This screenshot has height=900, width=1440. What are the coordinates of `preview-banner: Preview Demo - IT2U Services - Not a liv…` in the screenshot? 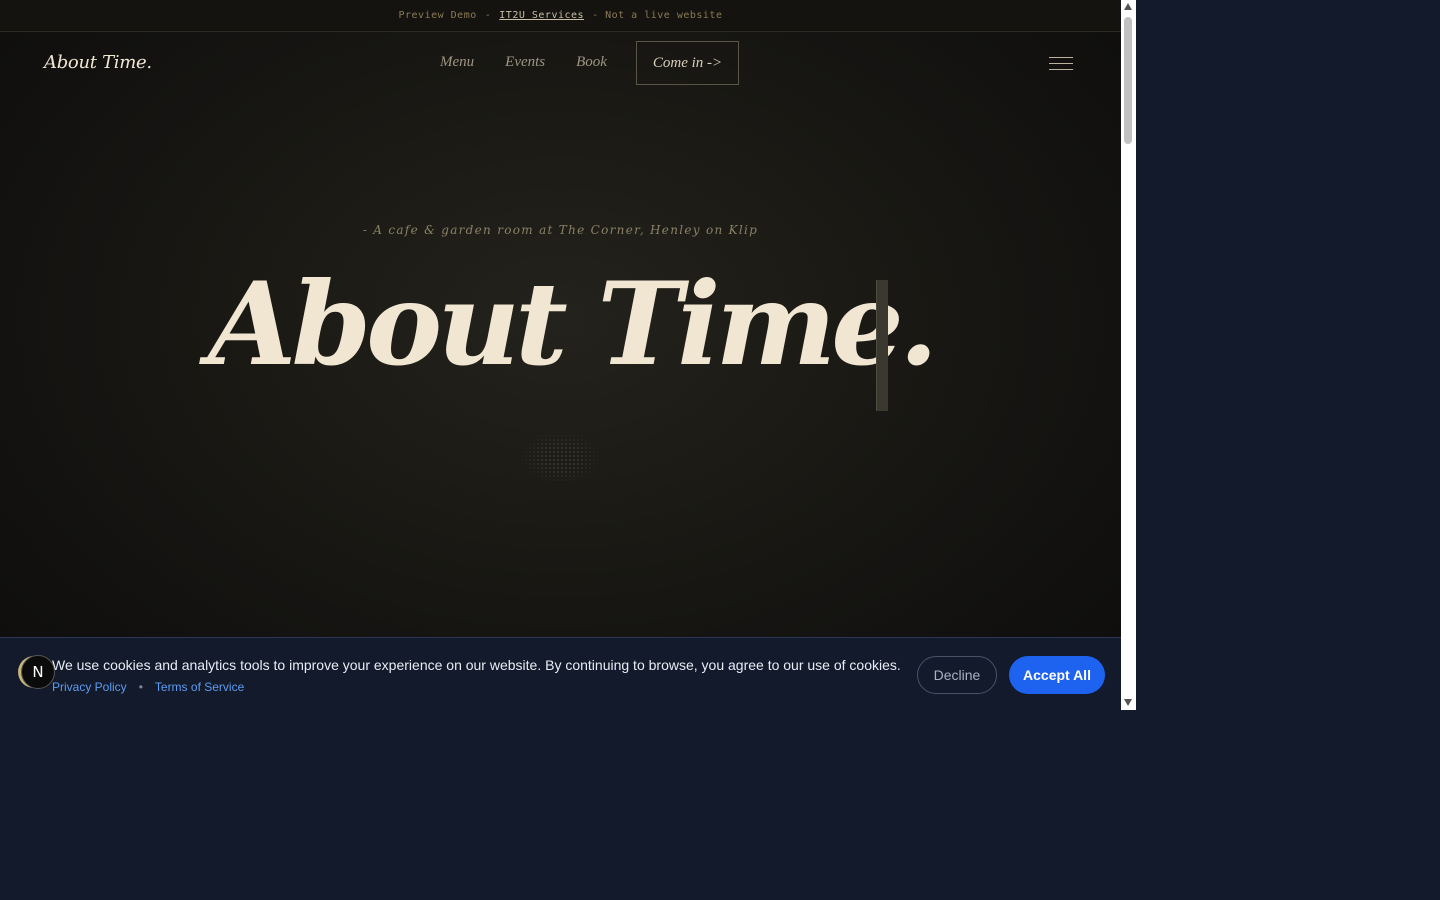 It's located at (560, 16).